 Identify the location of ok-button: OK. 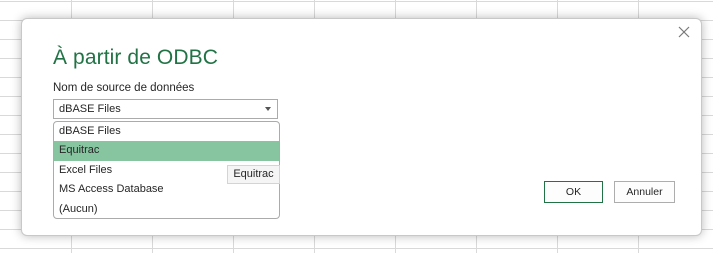
(573, 192).